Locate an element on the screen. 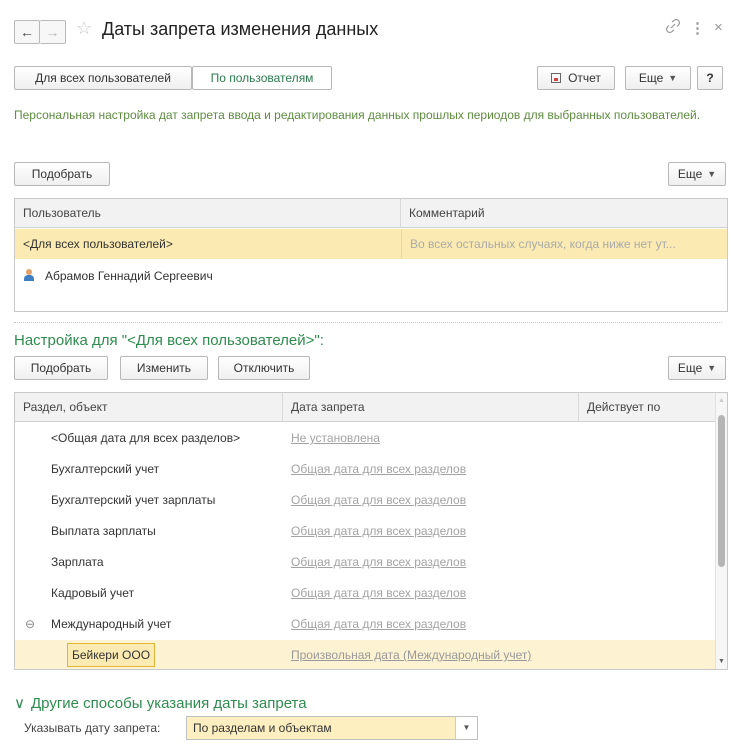 The image size is (734, 744). settings-more-button: Еще ▼ is located at coordinates (697, 368).